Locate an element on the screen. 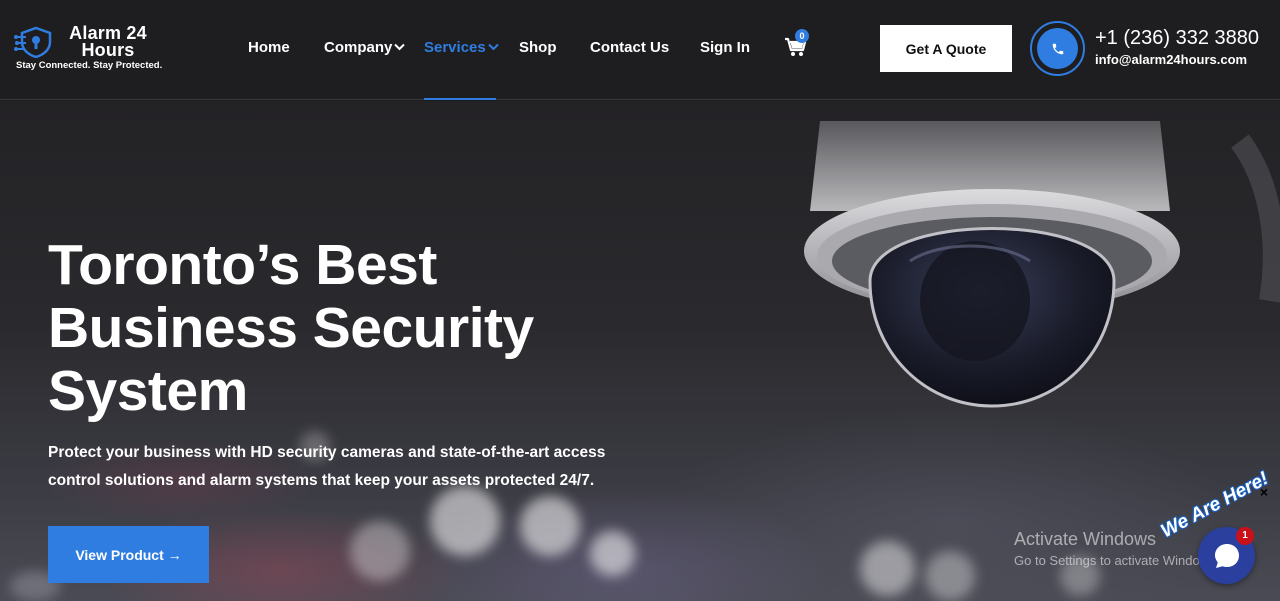  phone-icon is located at coordinates (1057, 48).